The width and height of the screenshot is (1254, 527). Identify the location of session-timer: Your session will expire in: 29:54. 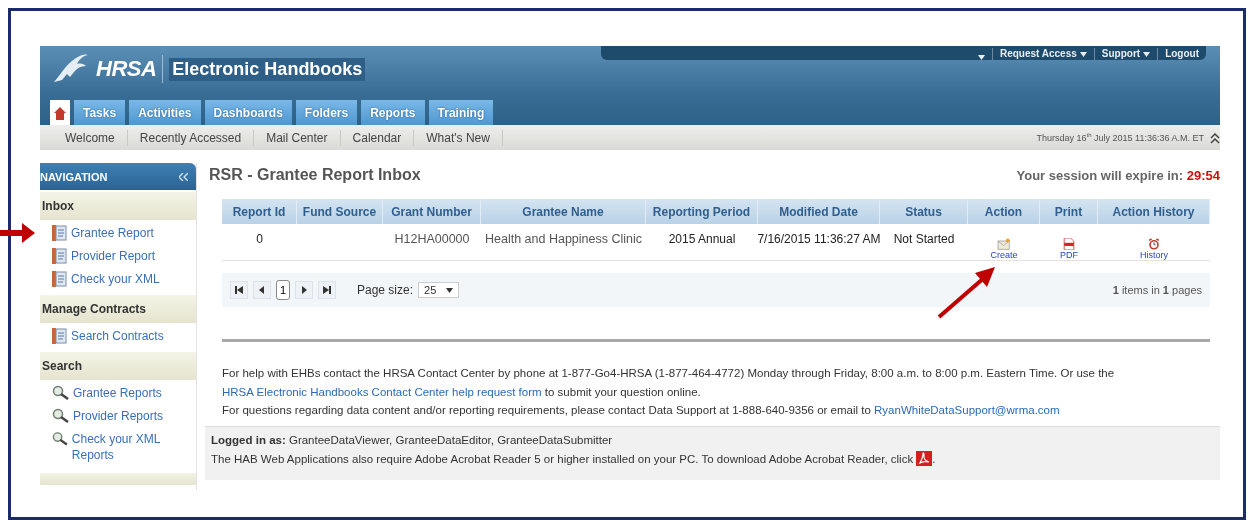
(1118, 175).